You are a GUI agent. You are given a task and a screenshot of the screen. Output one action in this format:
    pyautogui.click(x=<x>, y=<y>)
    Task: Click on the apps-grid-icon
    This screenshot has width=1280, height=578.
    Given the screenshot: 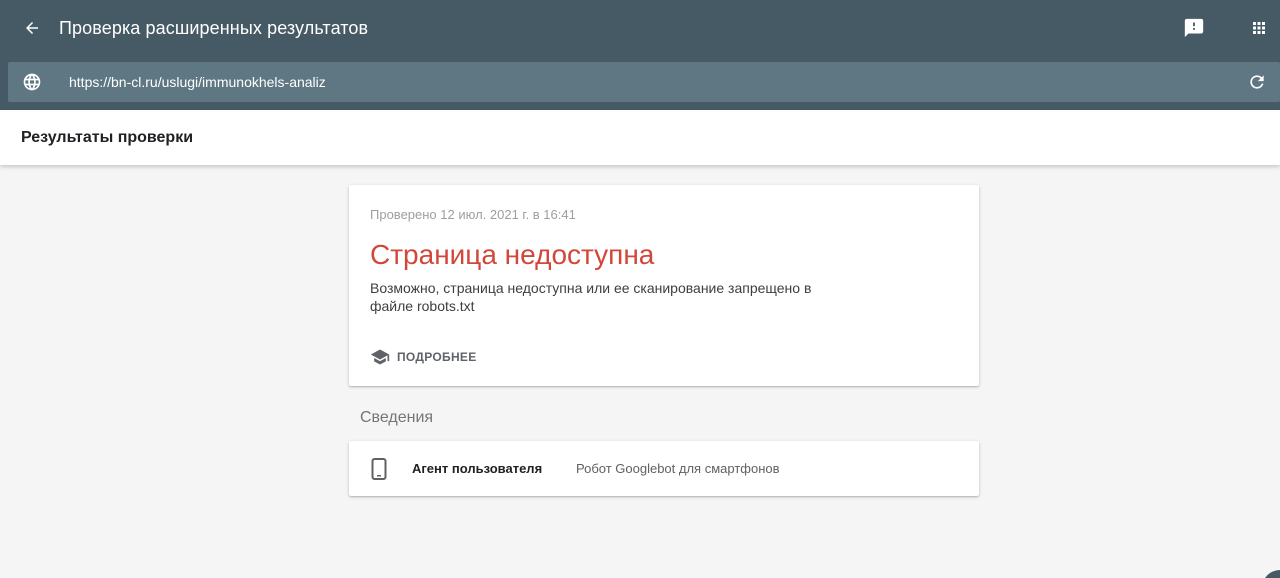 What is the action you would take?
    pyautogui.click(x=1259, y=28)
    